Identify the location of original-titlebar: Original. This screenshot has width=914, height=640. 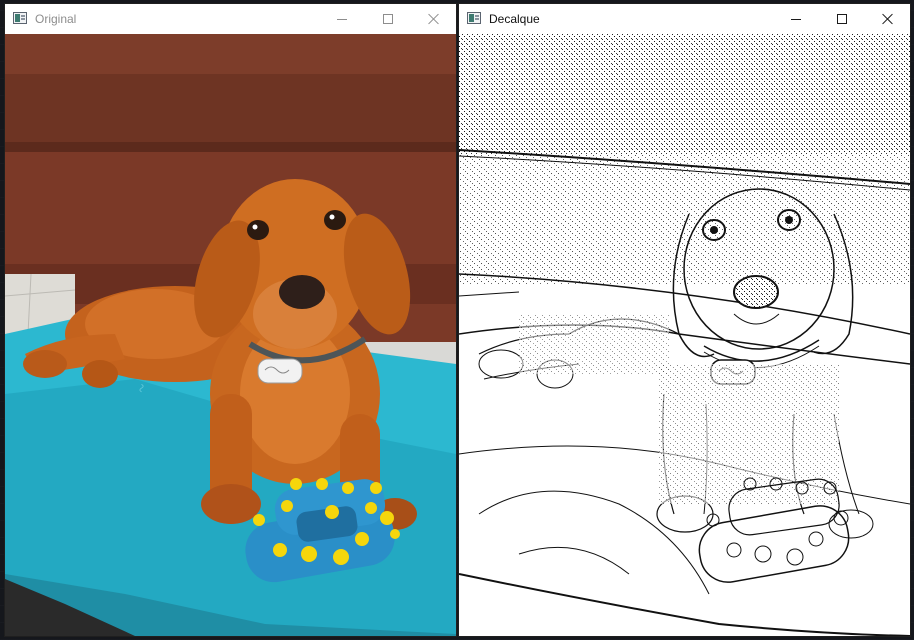
(230, 19).